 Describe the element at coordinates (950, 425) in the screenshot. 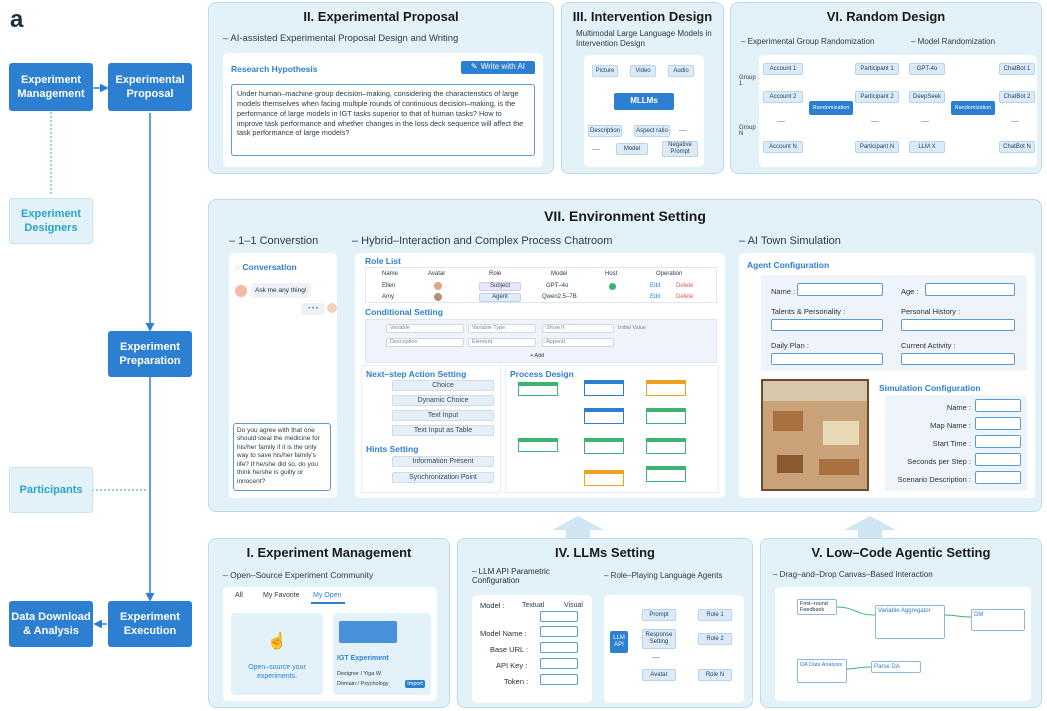

I see `map-label: Map Name :` at that location.